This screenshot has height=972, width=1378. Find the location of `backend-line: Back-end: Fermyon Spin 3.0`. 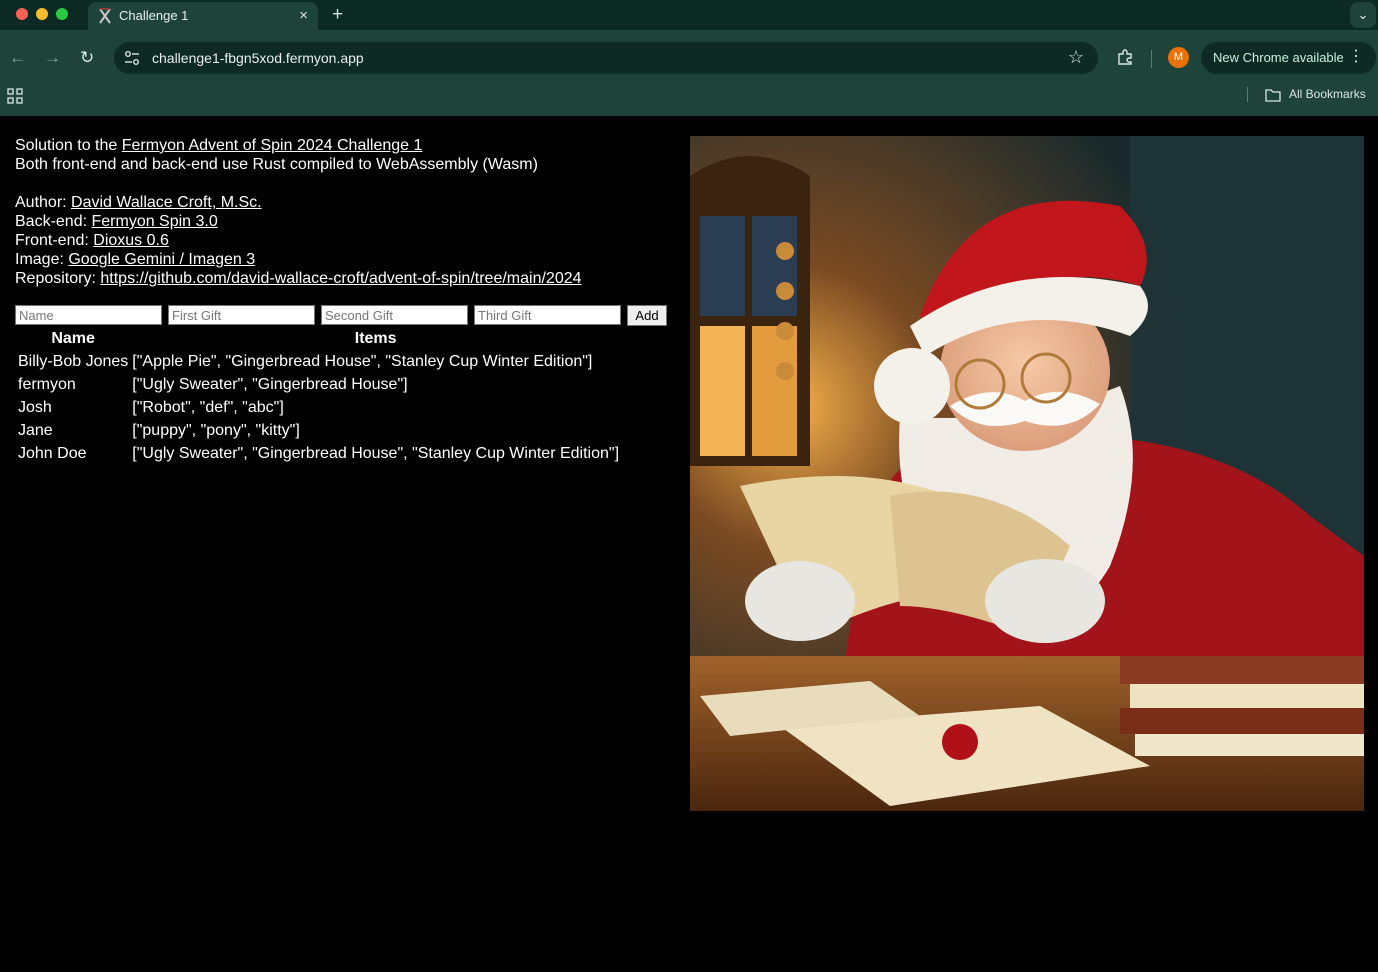

backend-line: Back-end: Fermyon Spin 3.0 is located at coordinates (345, 221).